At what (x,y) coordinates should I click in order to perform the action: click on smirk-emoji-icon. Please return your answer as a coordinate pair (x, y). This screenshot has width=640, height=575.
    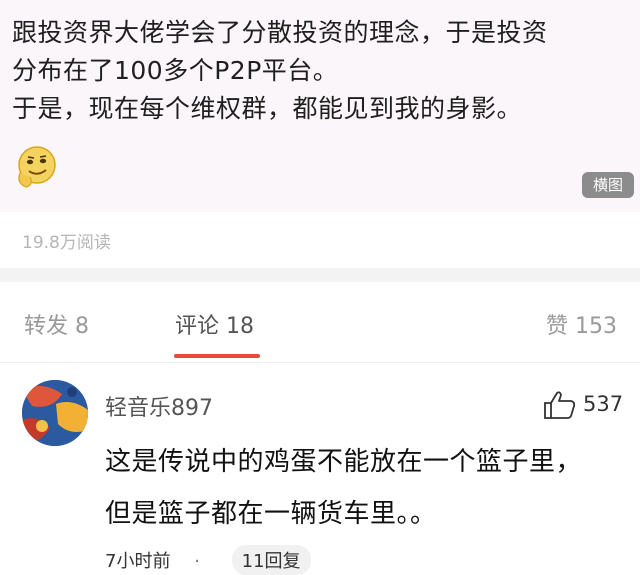
    Looking at the image, I should click on (37, 167).